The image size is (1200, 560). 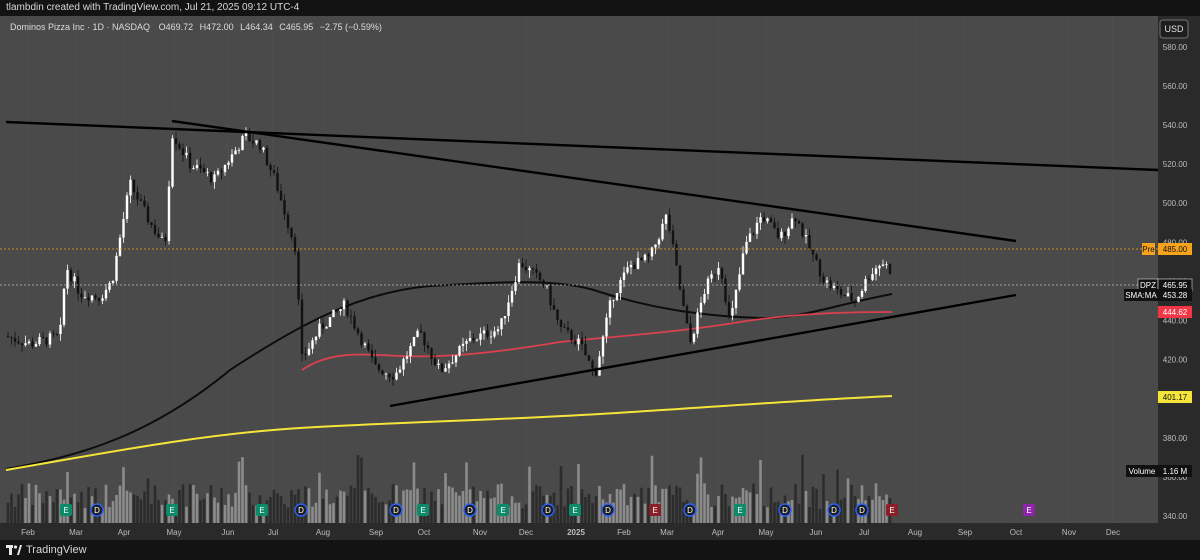 I want to click on price-tick-label: 420.00, so click(x=1175, y=360).